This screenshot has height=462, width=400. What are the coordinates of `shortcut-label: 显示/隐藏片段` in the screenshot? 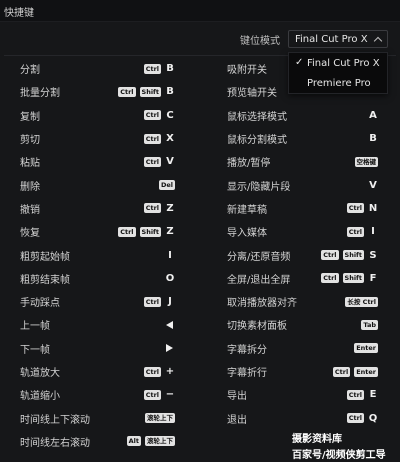 It's located at (259, 187).